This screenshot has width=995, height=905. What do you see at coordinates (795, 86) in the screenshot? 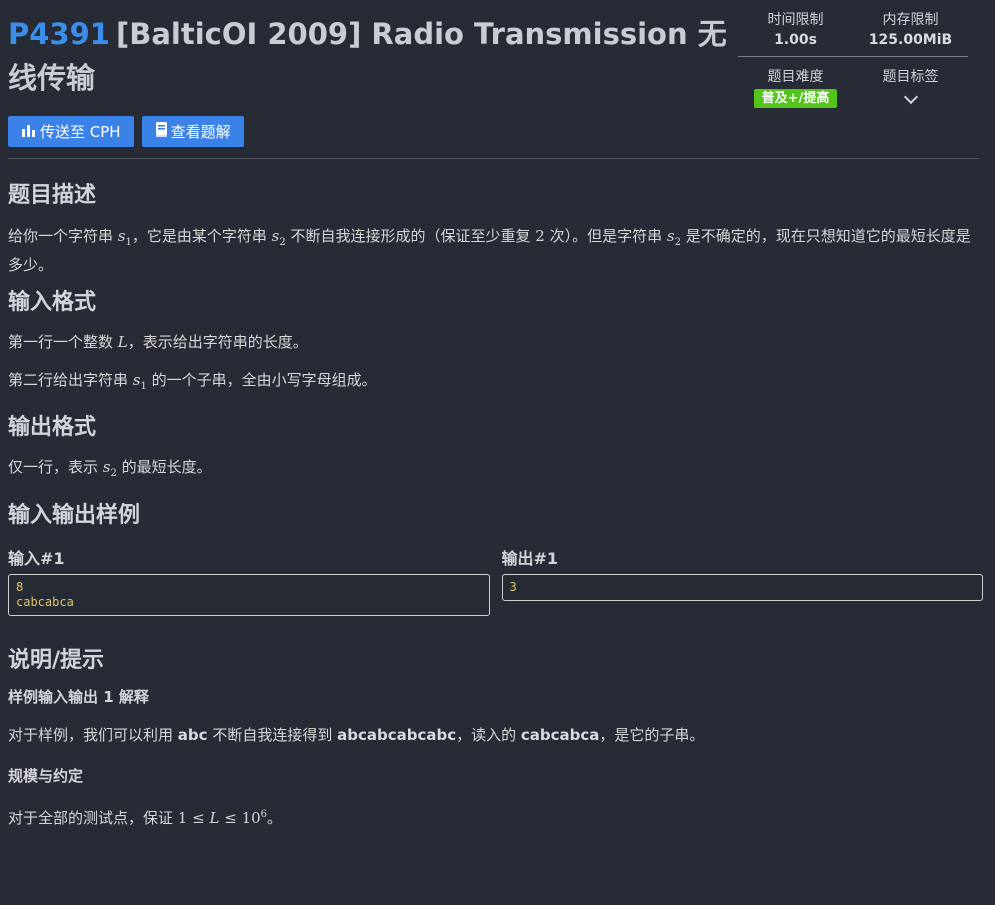
I see `difficulty: 题目难度 普及+/提高` at bounding box center [795, 86].